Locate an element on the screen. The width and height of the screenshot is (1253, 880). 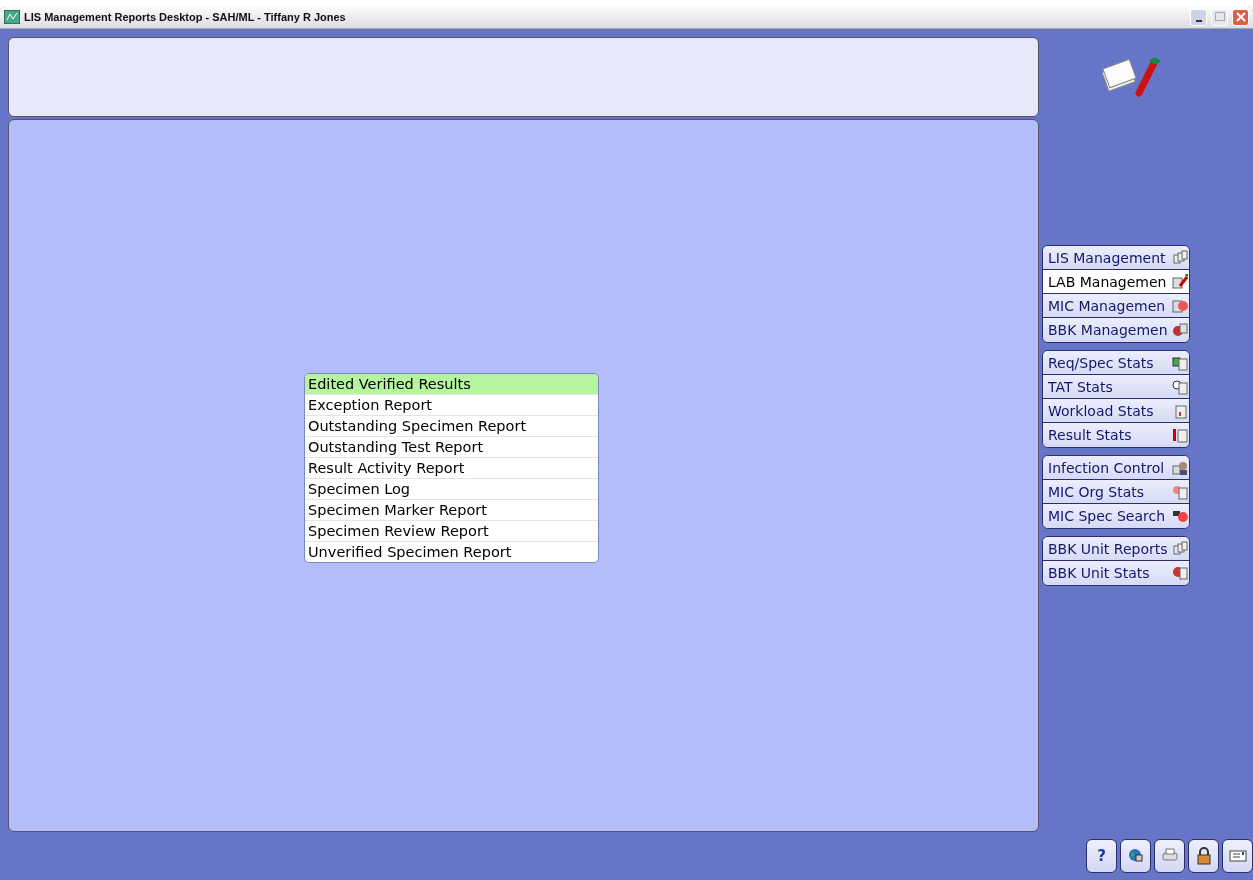
report-item: Exception Report is located at coordinates (451, 405).